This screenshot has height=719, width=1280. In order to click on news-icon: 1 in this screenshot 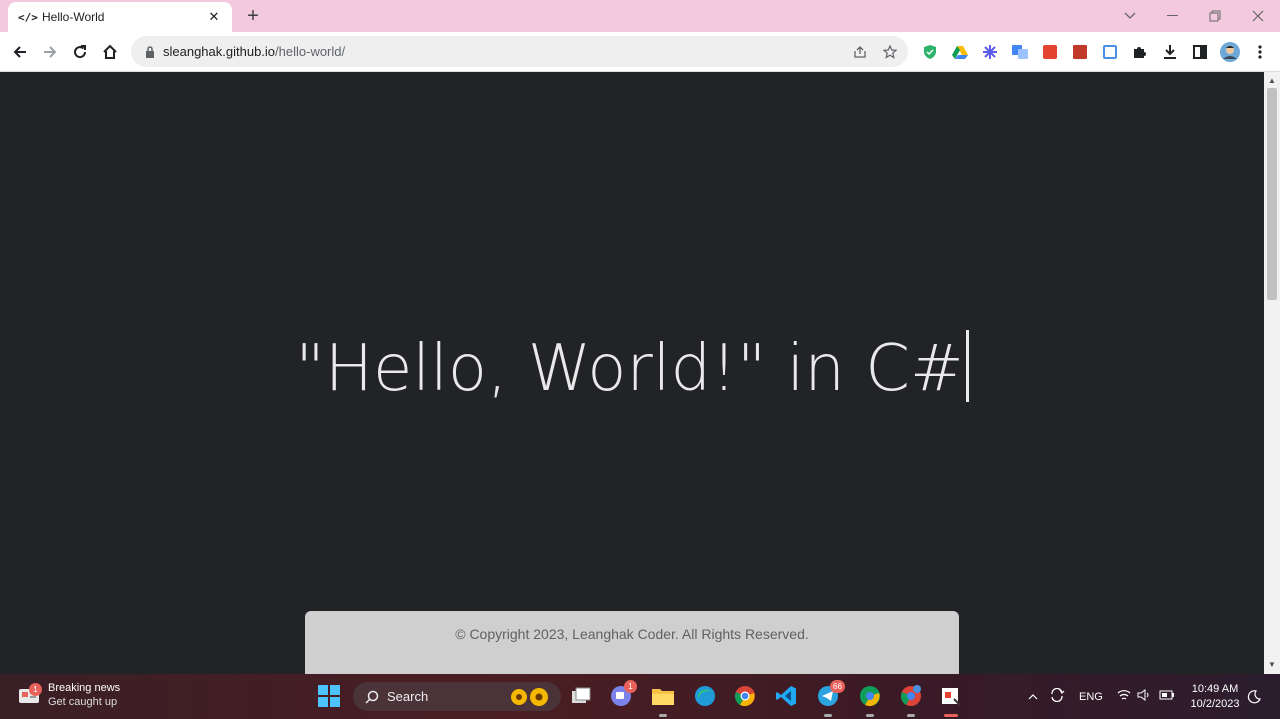, I will do `click(30, 694)`.